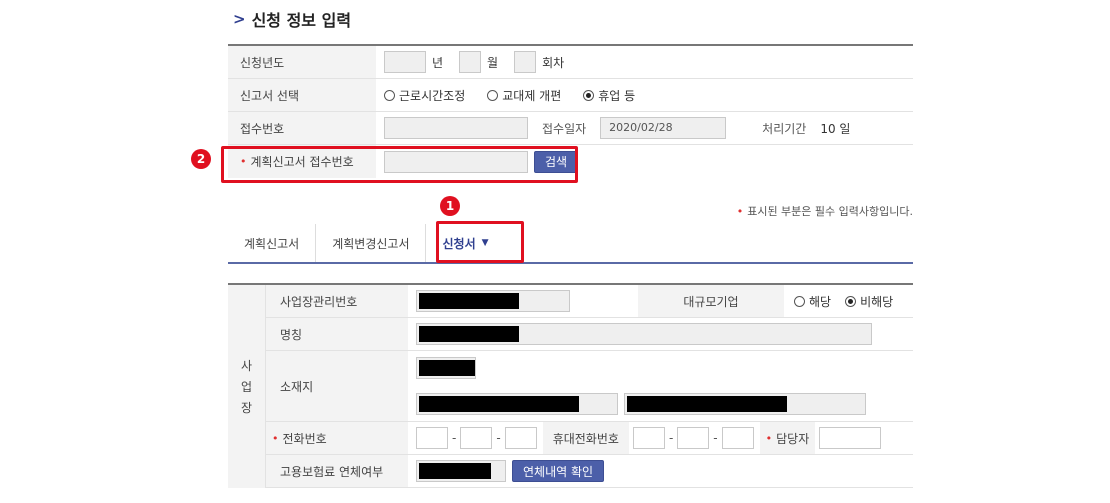  What do you see at coordinates (835, 128) in the screenshot?
I see `process-period-value: 10 일` at bounding box center [835, 128].